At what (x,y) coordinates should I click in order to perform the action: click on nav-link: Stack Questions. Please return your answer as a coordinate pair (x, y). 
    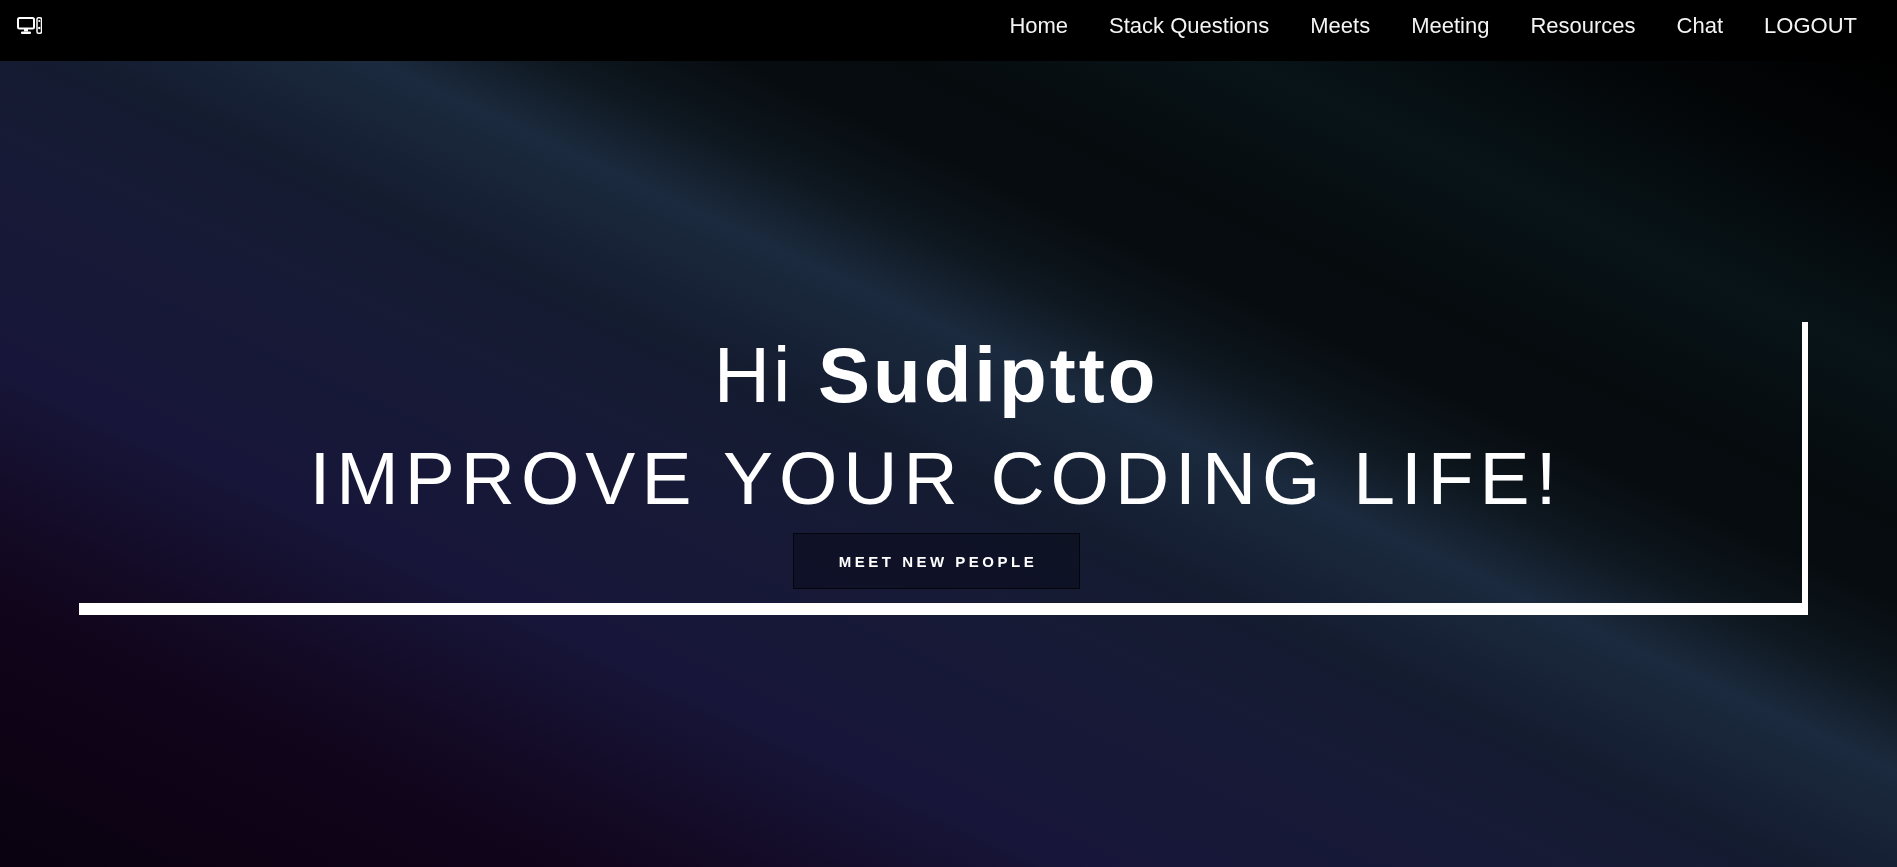
    Looking at the image, I should click on (1189, 25).